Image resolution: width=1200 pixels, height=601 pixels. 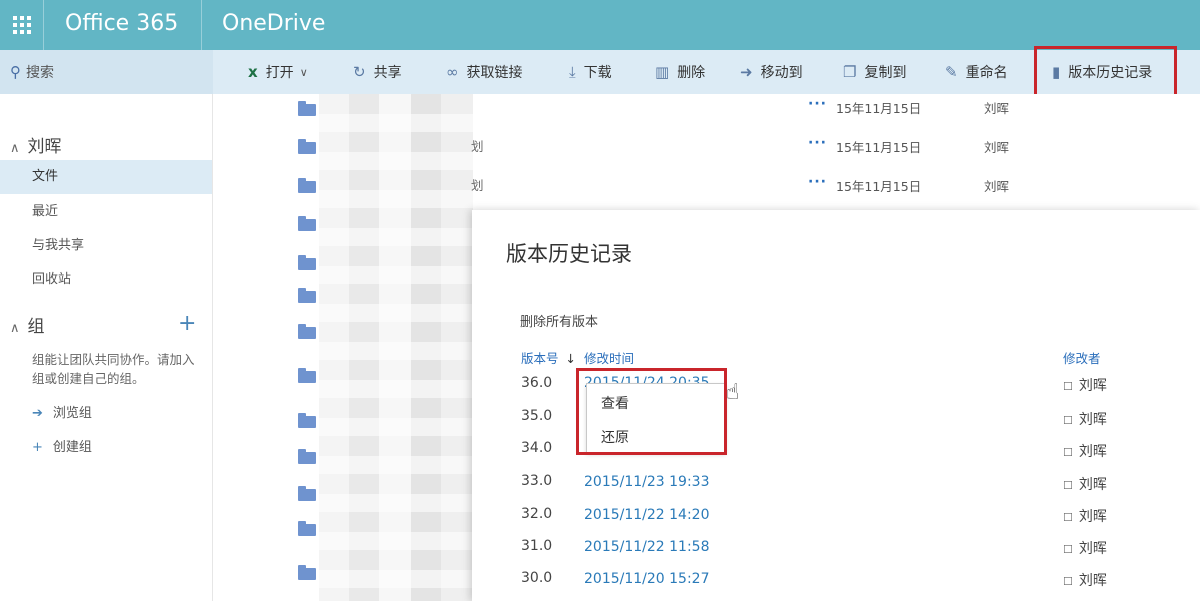 I want to click on column-header-modifier: 修改者, so click(x=1082, y=357).